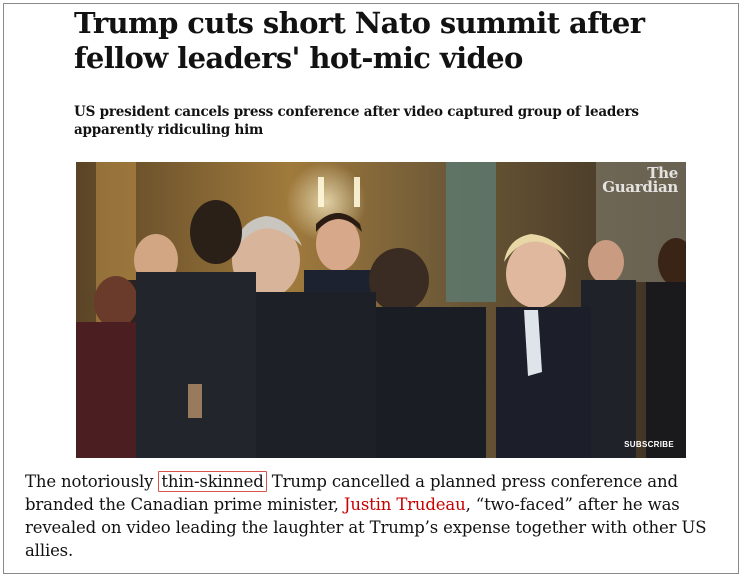 The image size is (744, 580). What do you see at coordinates (649, 444) in the screenshot?
I see `subscribe-label: SUBSCRIBE` at bounding box center [649, 444].